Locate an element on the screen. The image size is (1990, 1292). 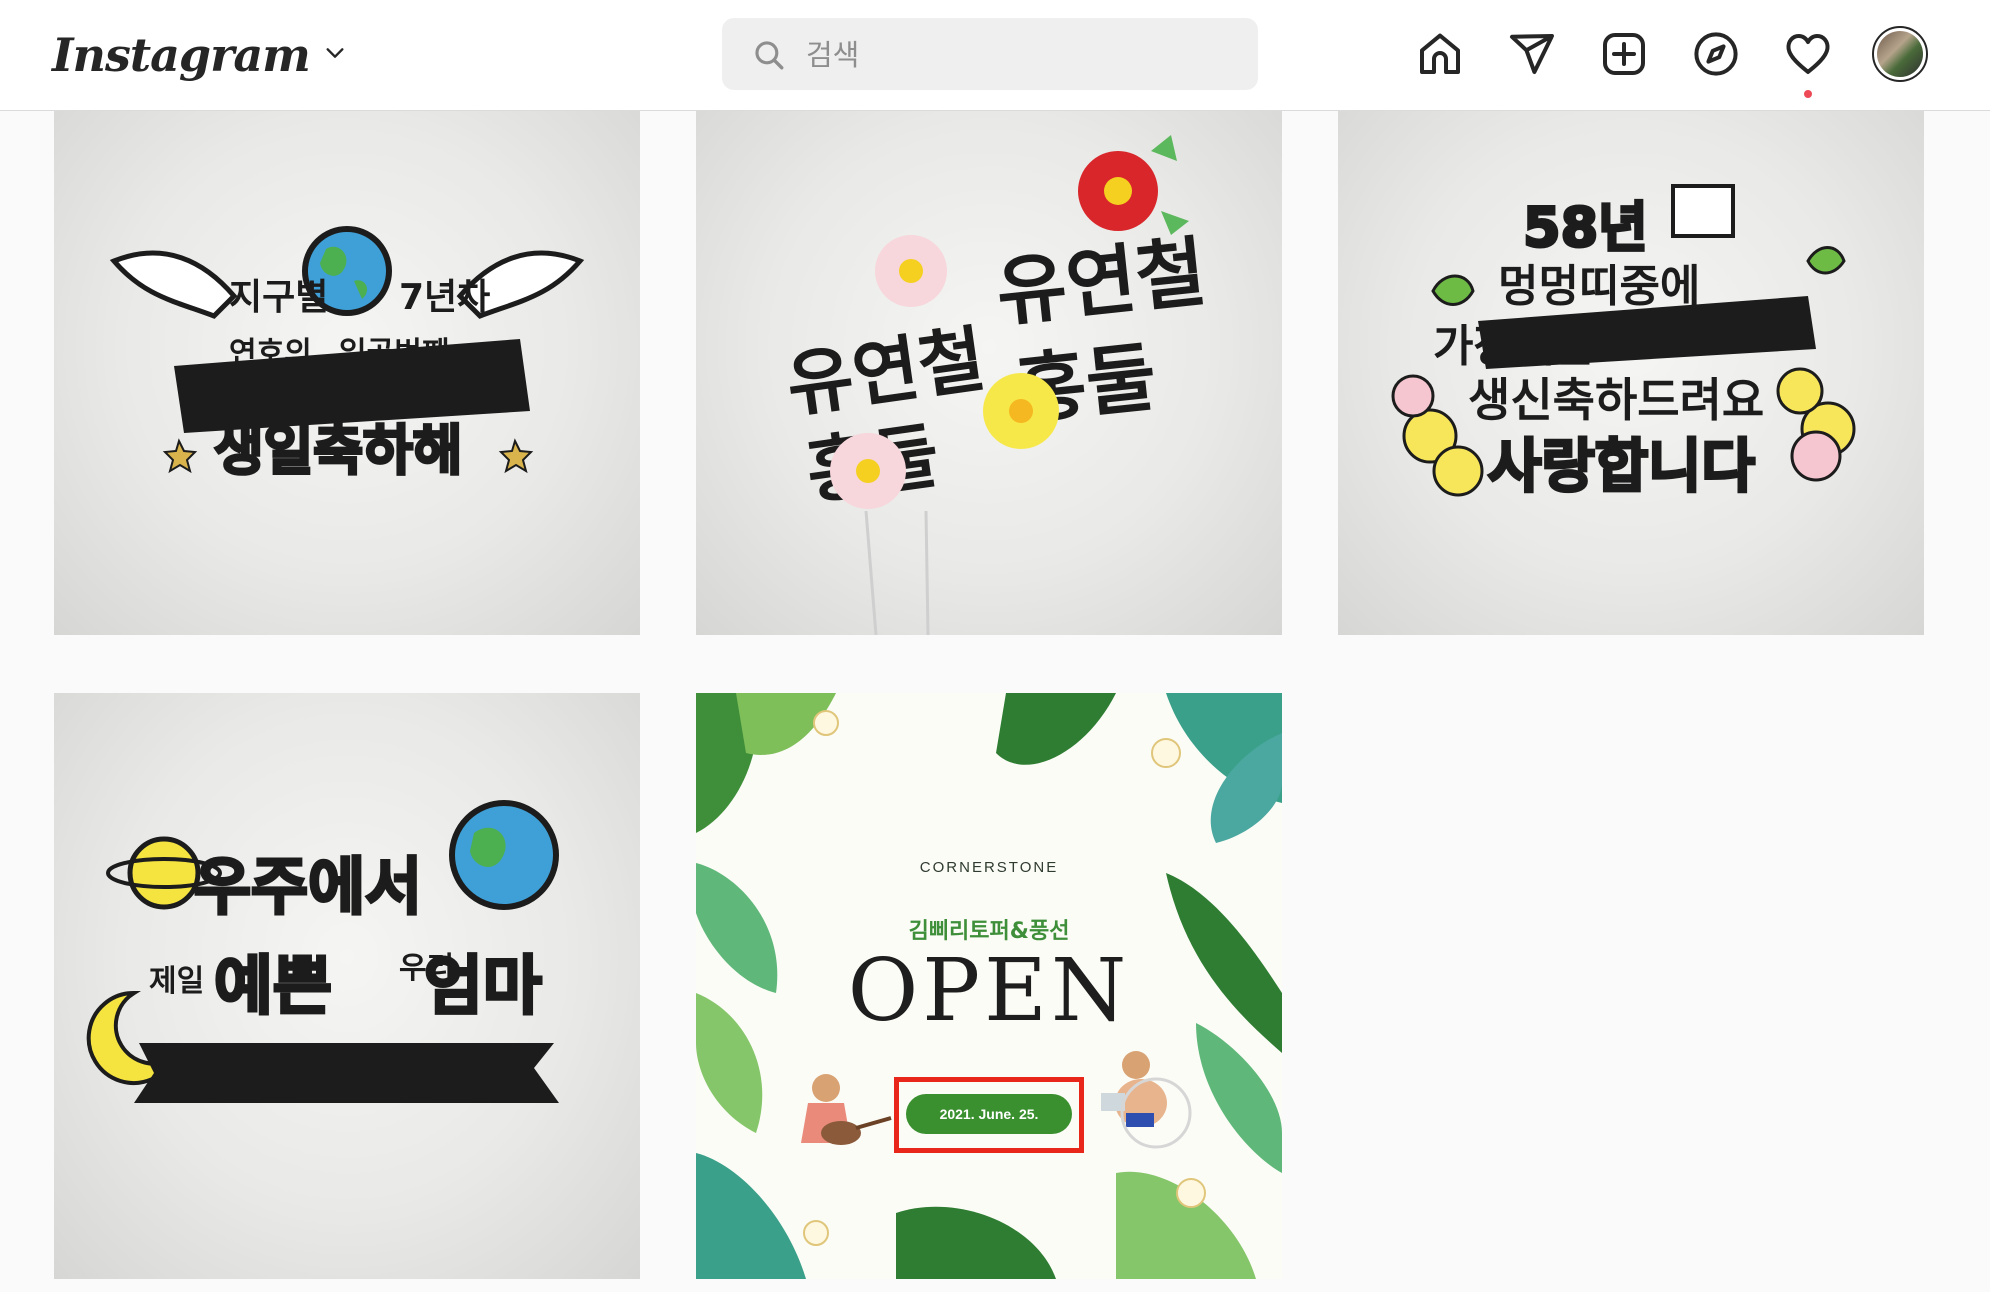
direct-message-icon is located at coordinates (1532, 54).